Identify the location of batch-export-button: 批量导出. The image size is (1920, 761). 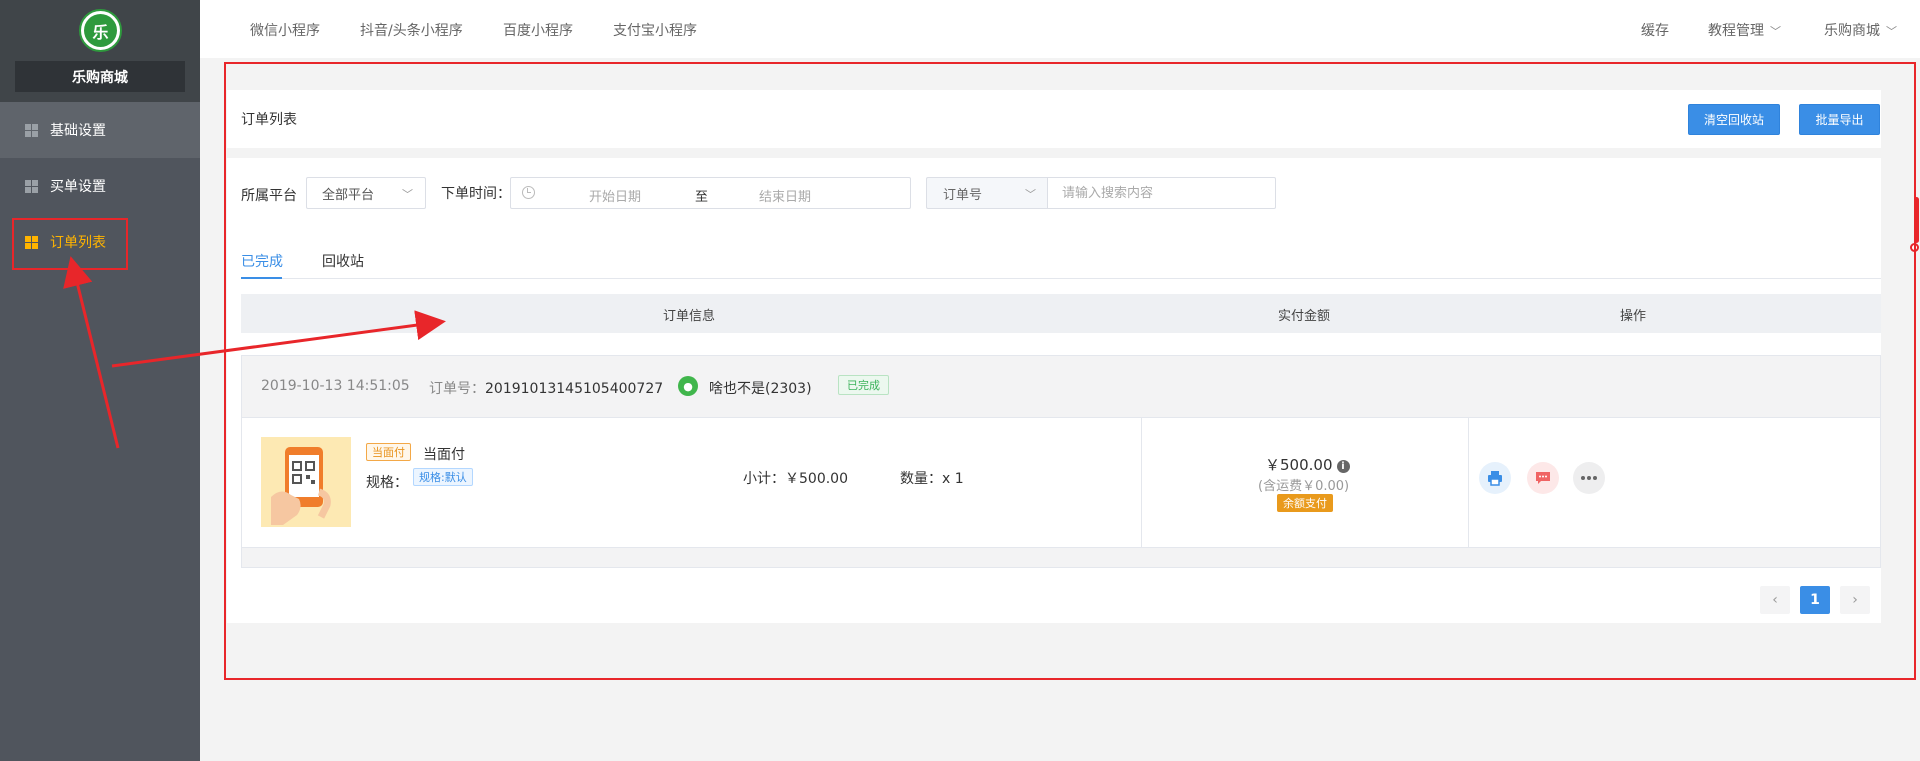
(1839, 119).